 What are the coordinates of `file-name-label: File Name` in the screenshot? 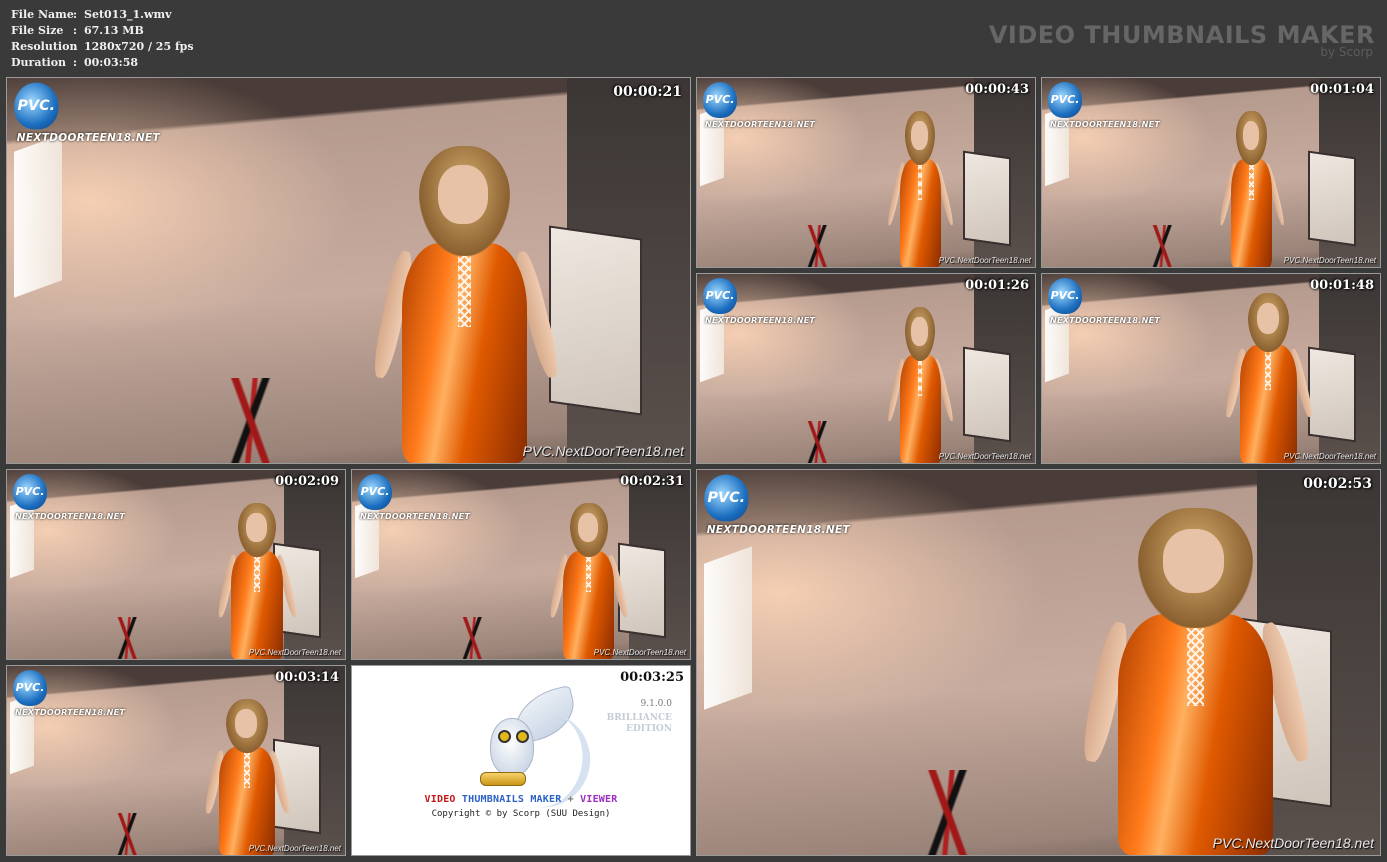 It's located at (42, 14).